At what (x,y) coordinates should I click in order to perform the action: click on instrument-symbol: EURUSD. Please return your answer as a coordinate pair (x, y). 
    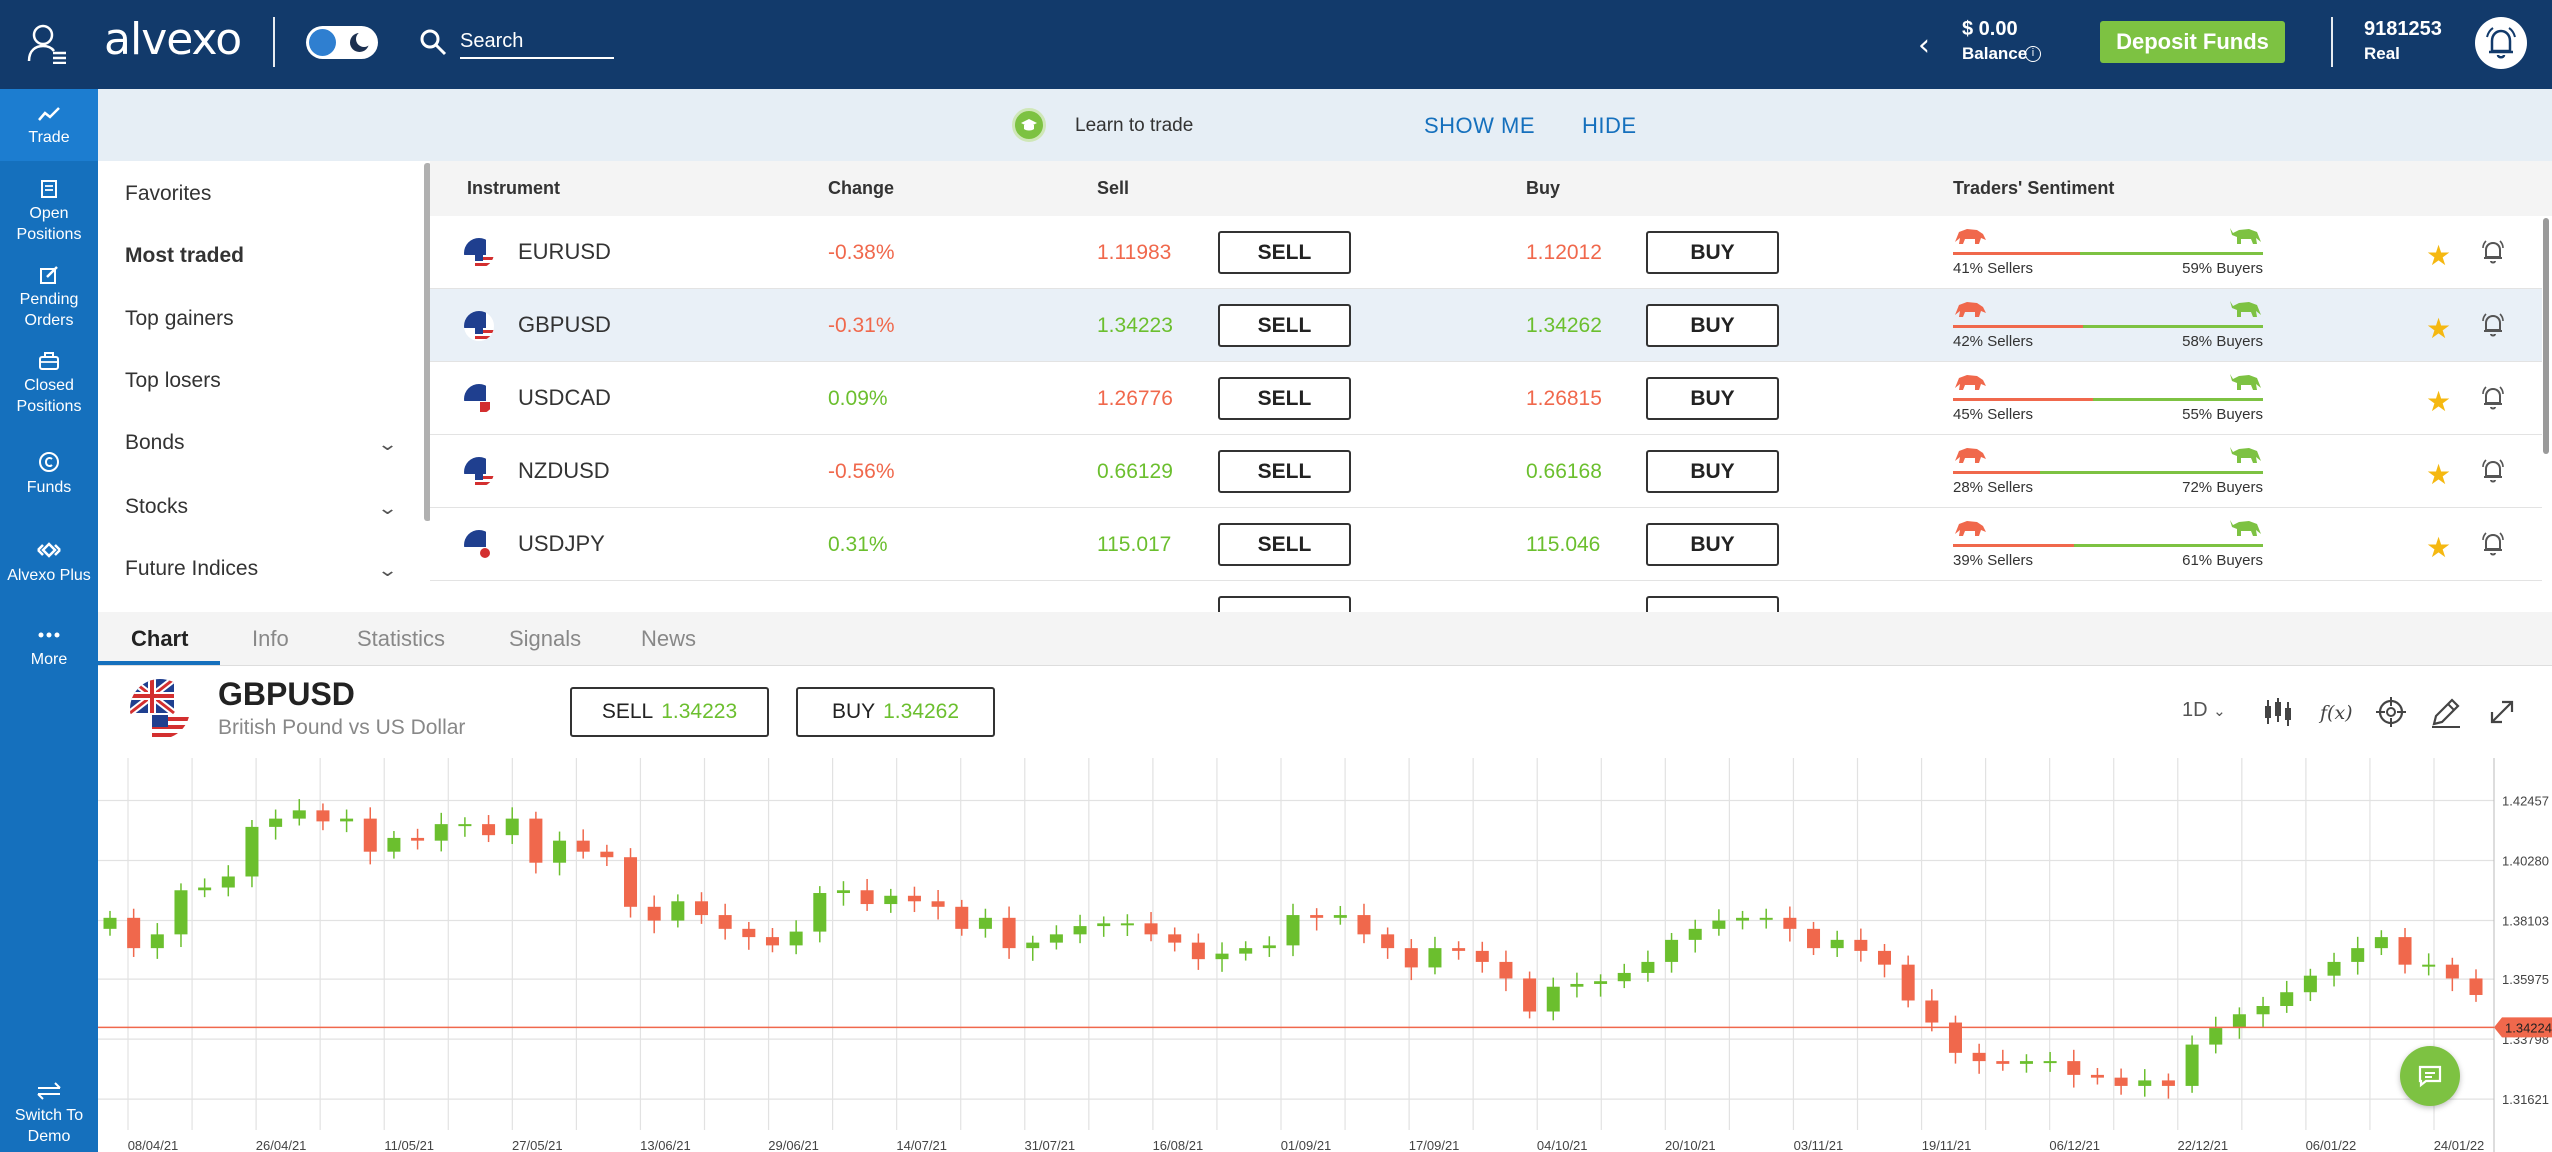
    Looking at the image, I should click on (564, 252).